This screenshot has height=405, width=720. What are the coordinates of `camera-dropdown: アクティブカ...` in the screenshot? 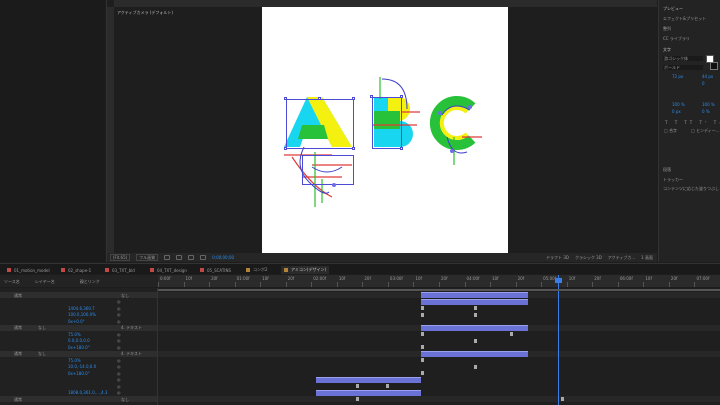 It's located at (621, 257).